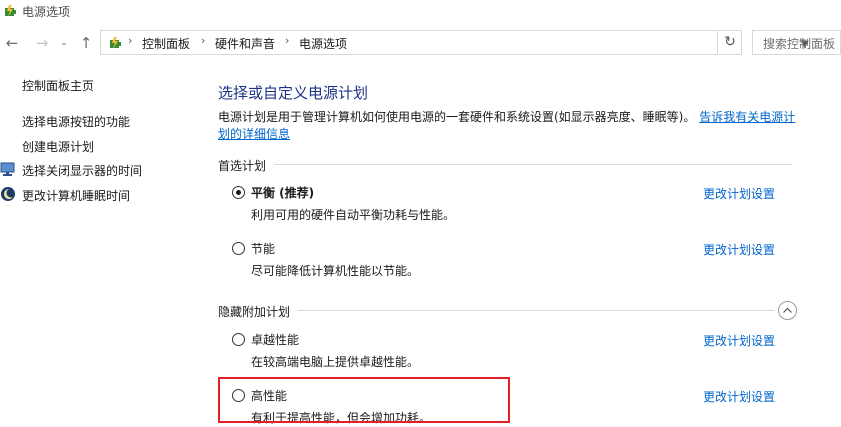 This screenshot has width=841, height=427. I want to click on sidebar-item-power-button: 选择电源按钮的功能, so click(76, 121).